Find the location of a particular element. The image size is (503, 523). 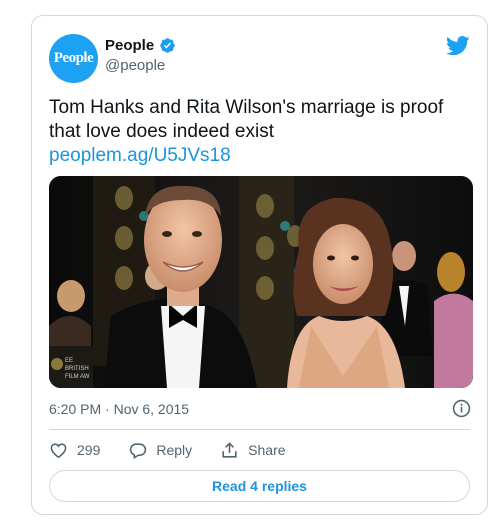

like-button: 299 is located at coordinates (74, 450).